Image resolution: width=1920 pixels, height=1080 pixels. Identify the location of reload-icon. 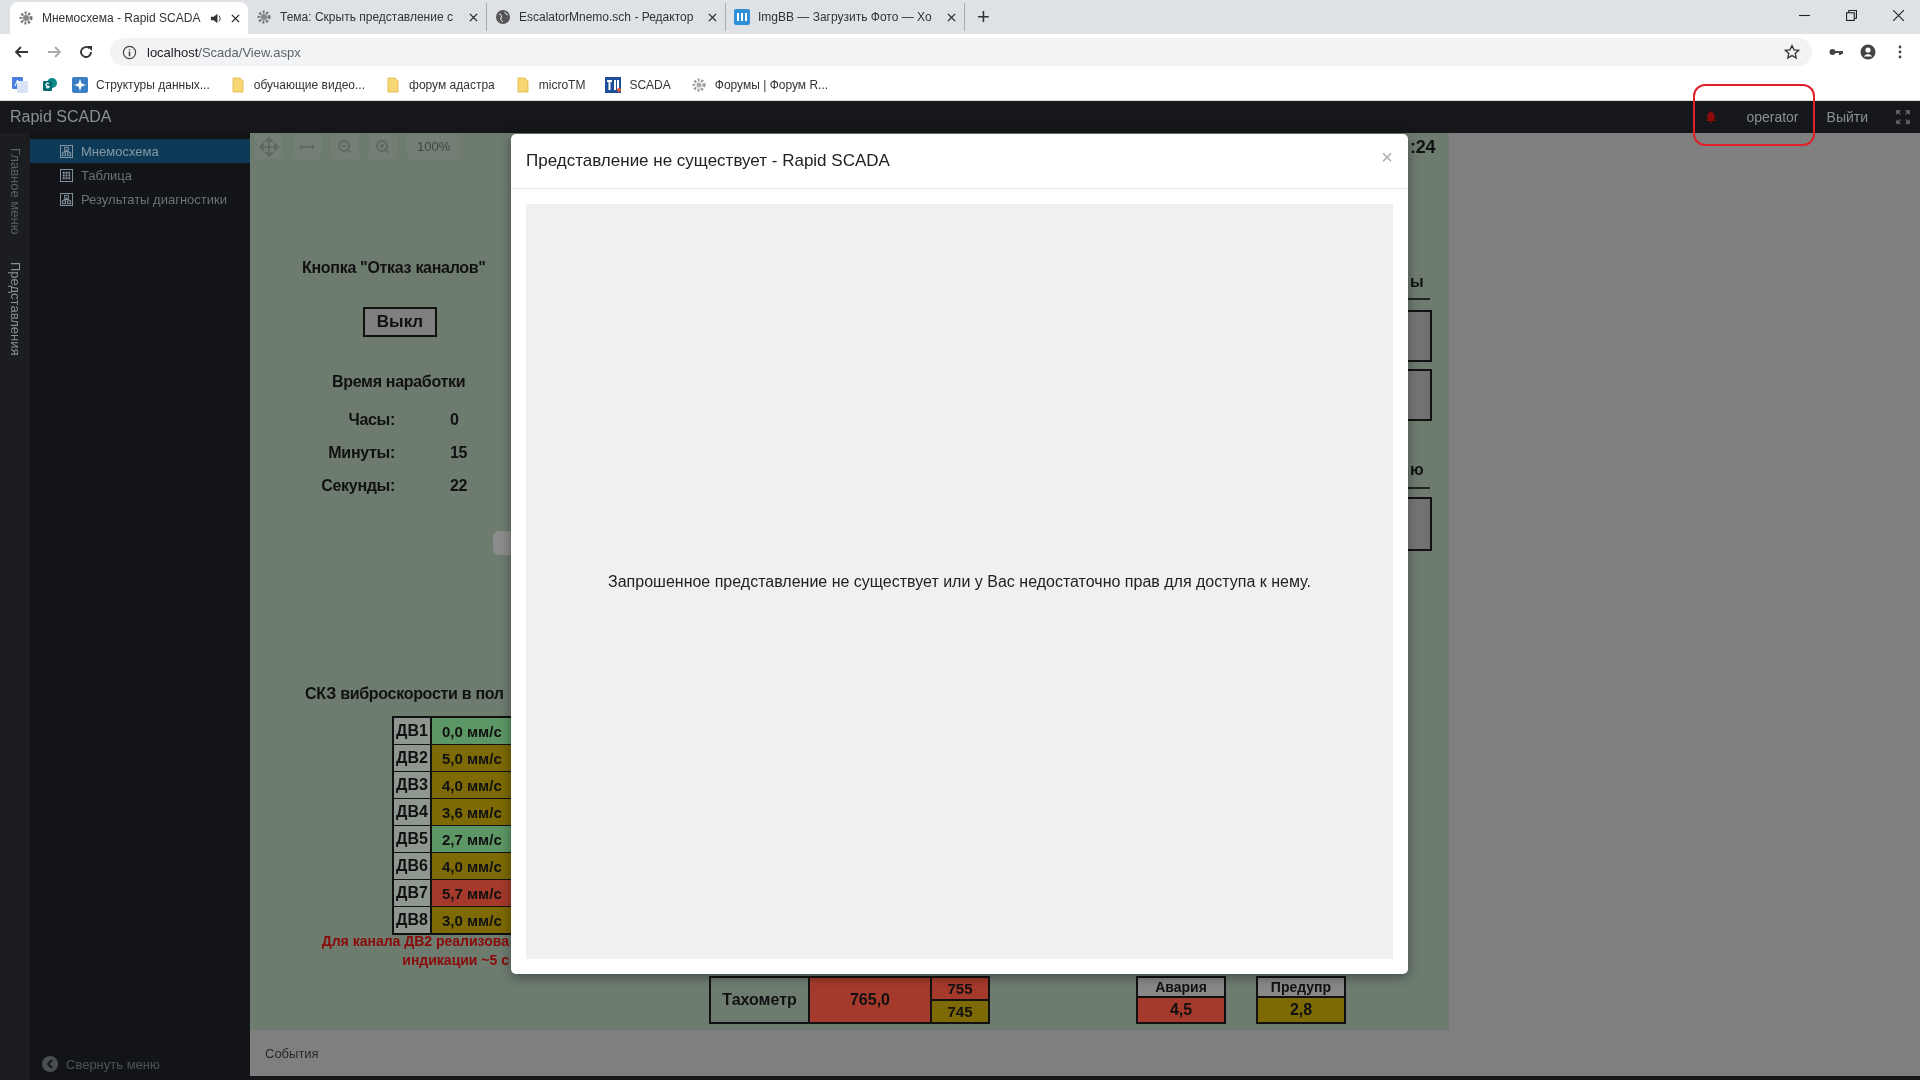
(86, 52).